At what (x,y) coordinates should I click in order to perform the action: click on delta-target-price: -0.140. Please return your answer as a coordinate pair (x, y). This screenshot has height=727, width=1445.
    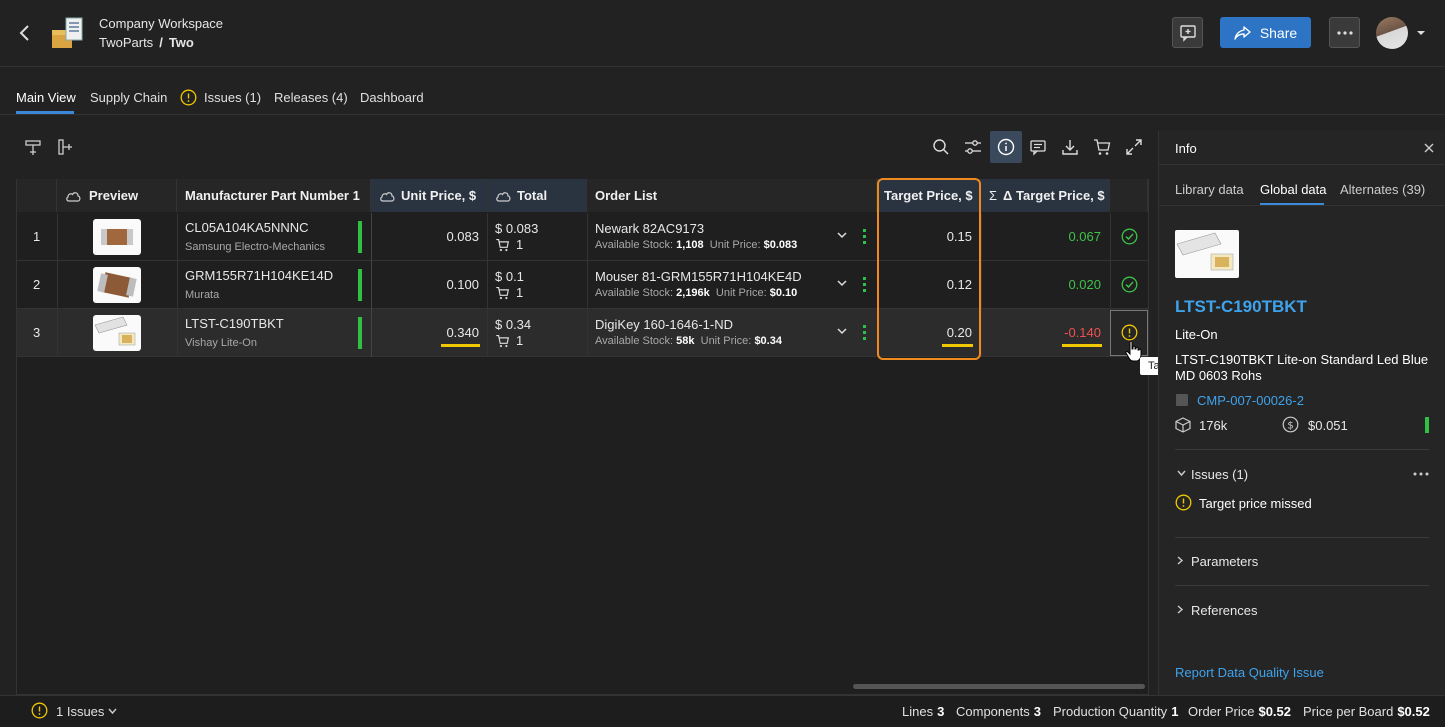
    Looking at the image, I should click on (1082, 332).